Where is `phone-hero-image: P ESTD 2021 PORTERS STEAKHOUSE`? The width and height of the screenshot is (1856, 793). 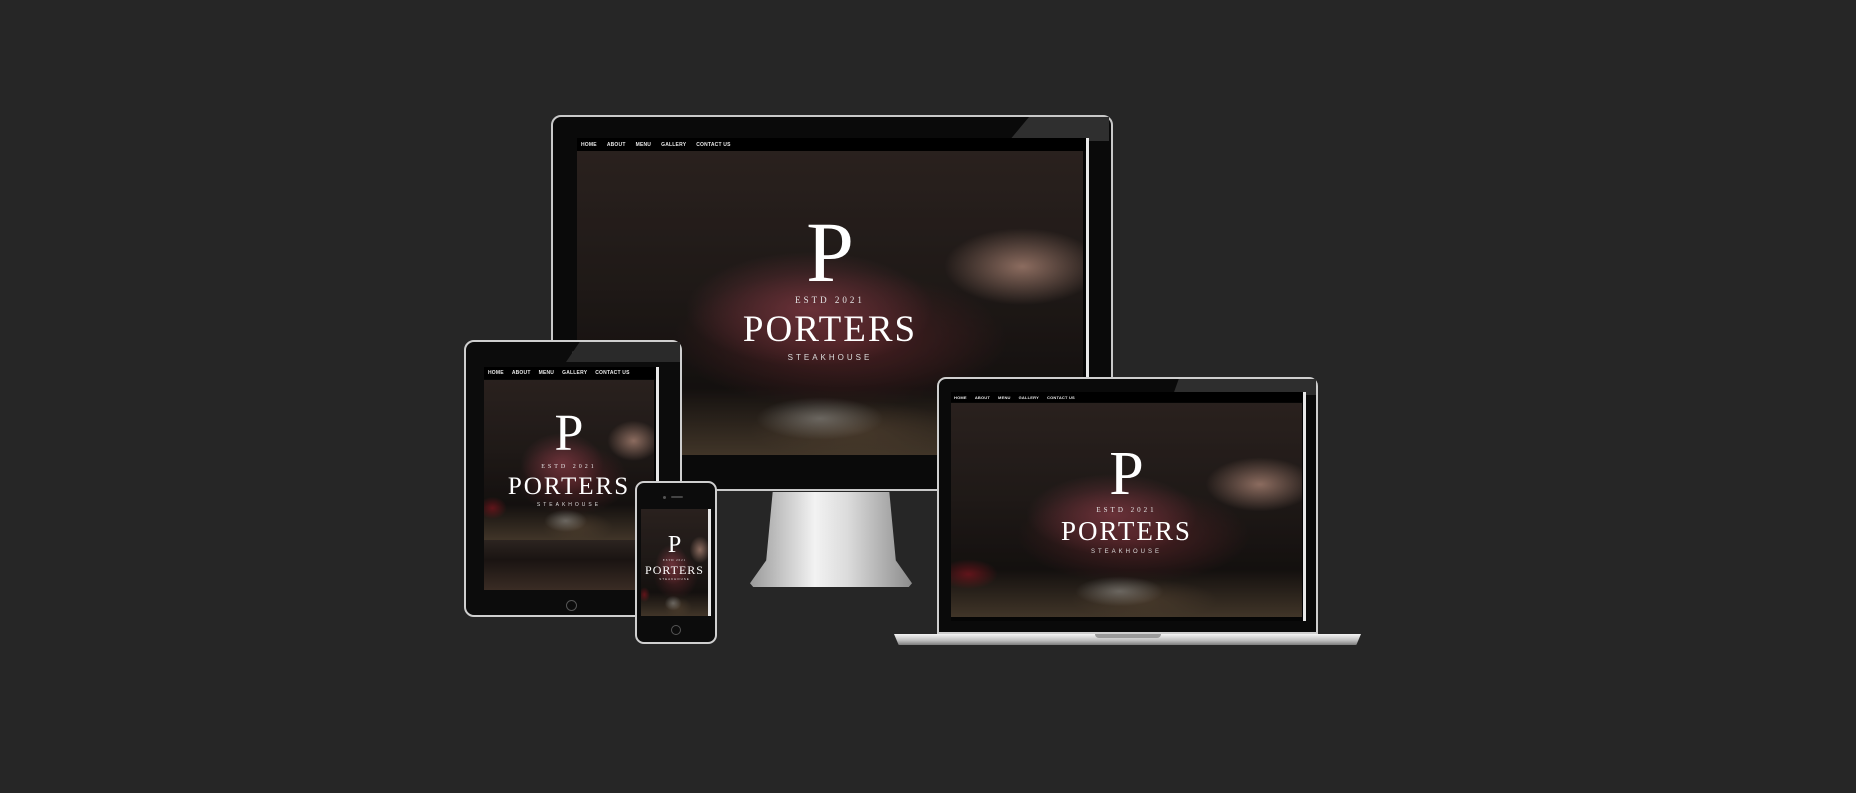 phone-hero-image: P ESTD 2021 PORTERS STEAKHOUSE is located at coordinates (674, 562).